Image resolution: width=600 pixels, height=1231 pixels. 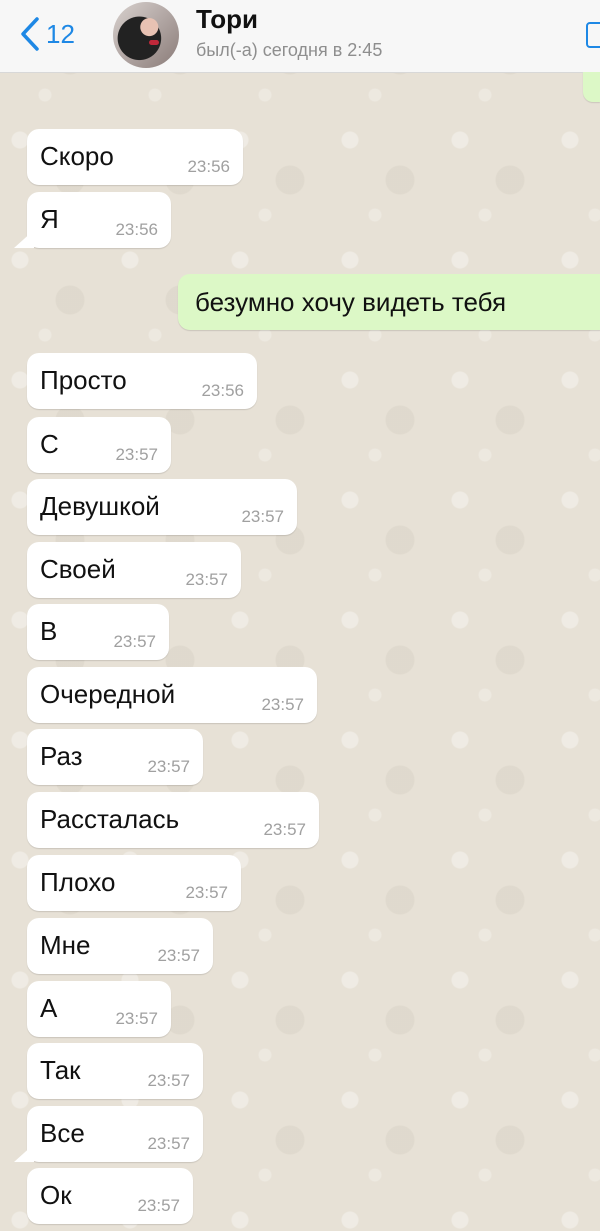 What do you see at coordinates (56, 1195) in the screenshot?
I see `message-text: Ок` at bounding box center [56, 1195].